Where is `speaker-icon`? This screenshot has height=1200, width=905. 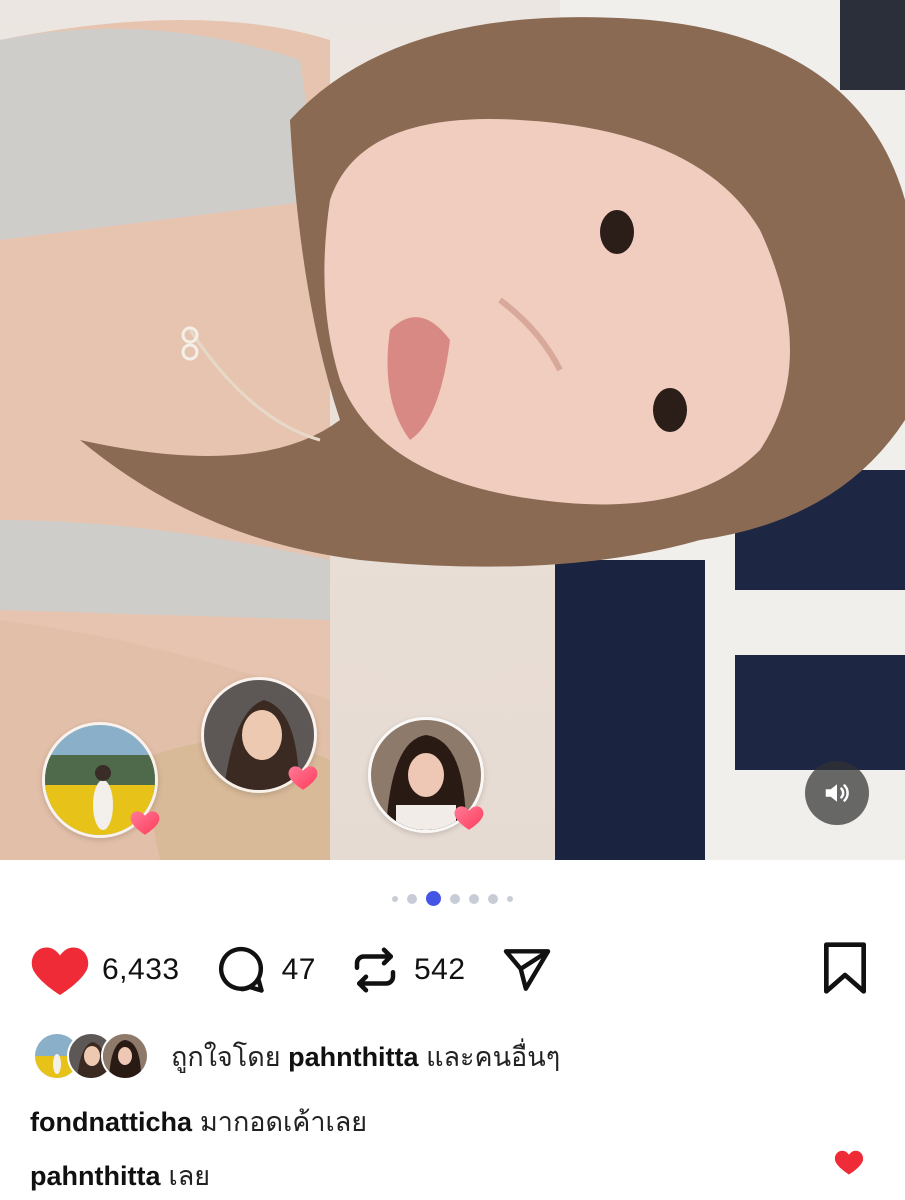 speaker-icon is located at coordinates (837, 793).